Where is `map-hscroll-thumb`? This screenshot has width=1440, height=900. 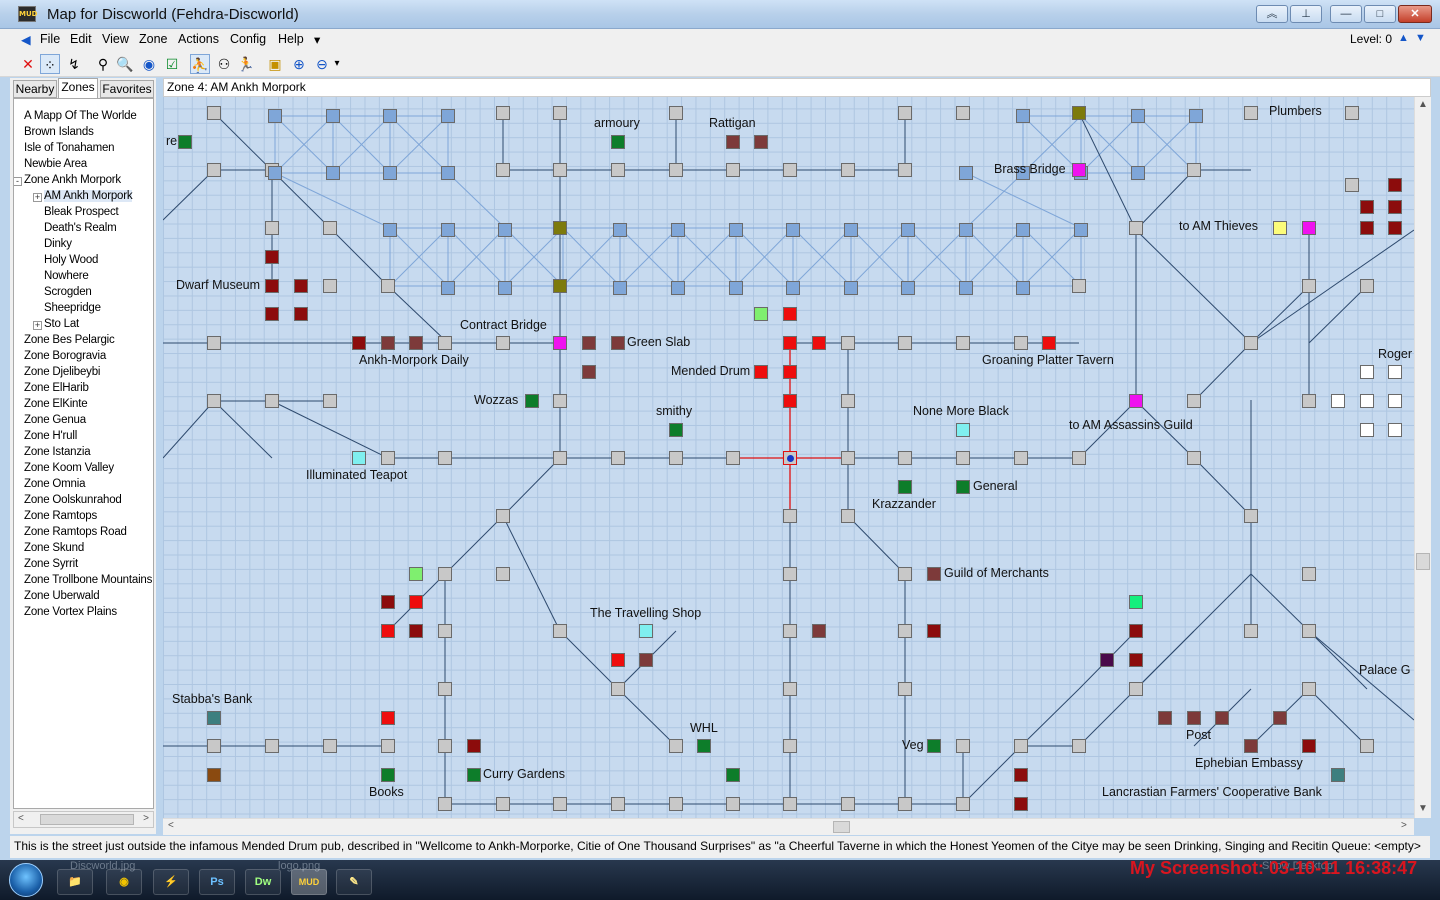
map-hscroll-thumb is located at coordinates (841, 827).